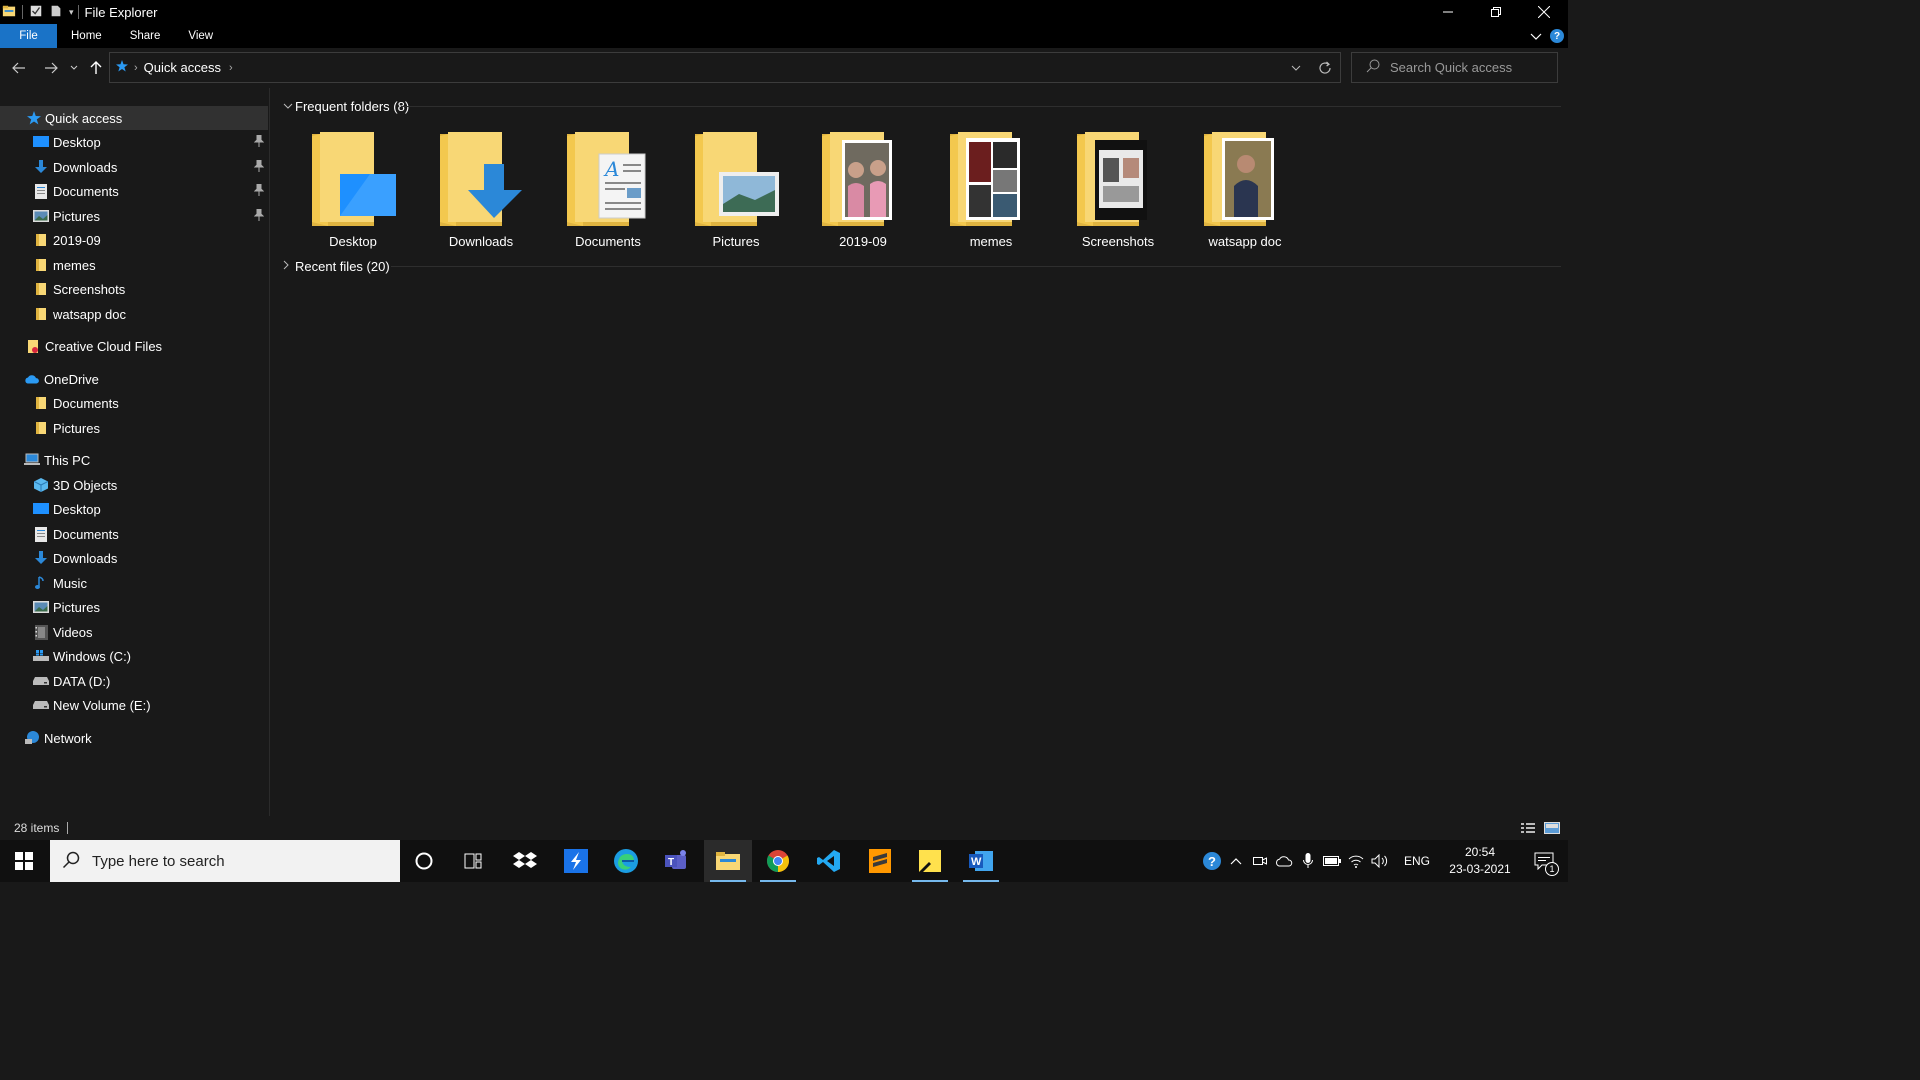 This screenshot has height=1080, width=1920. Describe the element at coordinates (346, 106) in the screenshot. I see `frequent-folders-header: Frequent folders (8)` at that location.